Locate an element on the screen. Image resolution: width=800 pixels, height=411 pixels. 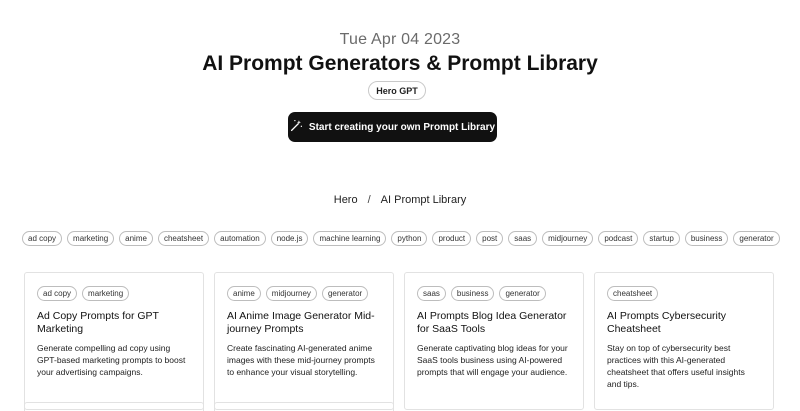
card-tag-list: cheatsheet is located at coordinates (684, 293).